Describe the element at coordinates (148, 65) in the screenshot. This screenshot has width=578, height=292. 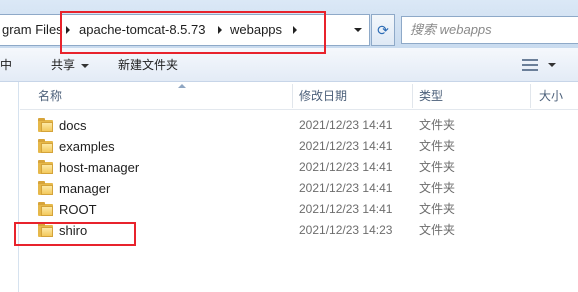
I see `new-folder-button: 新建文件夹` at that location.